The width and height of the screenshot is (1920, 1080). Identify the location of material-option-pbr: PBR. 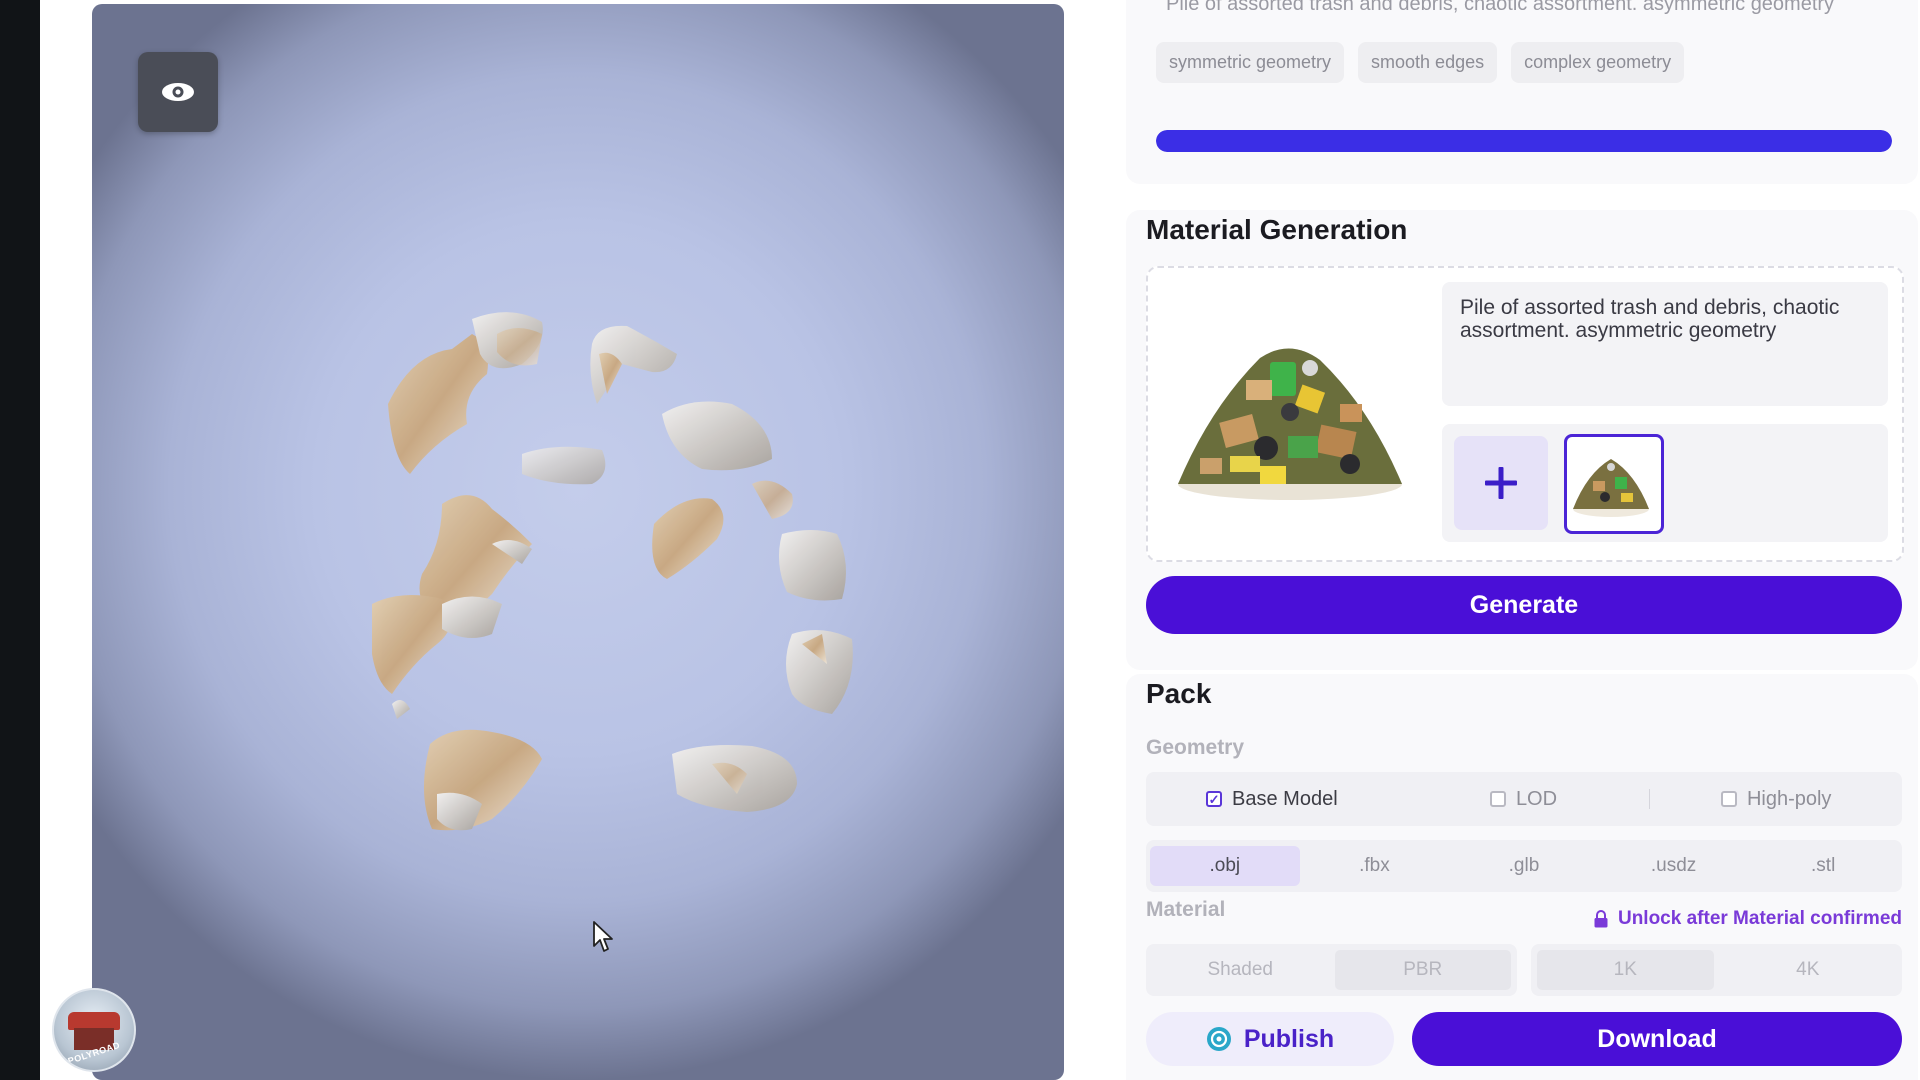
(1422, 970).